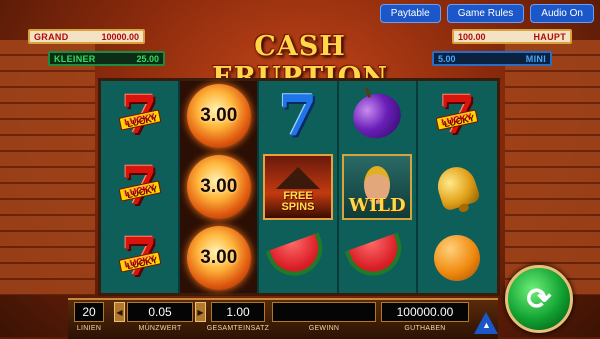  I want to click on win-meter, so click(324, 312).